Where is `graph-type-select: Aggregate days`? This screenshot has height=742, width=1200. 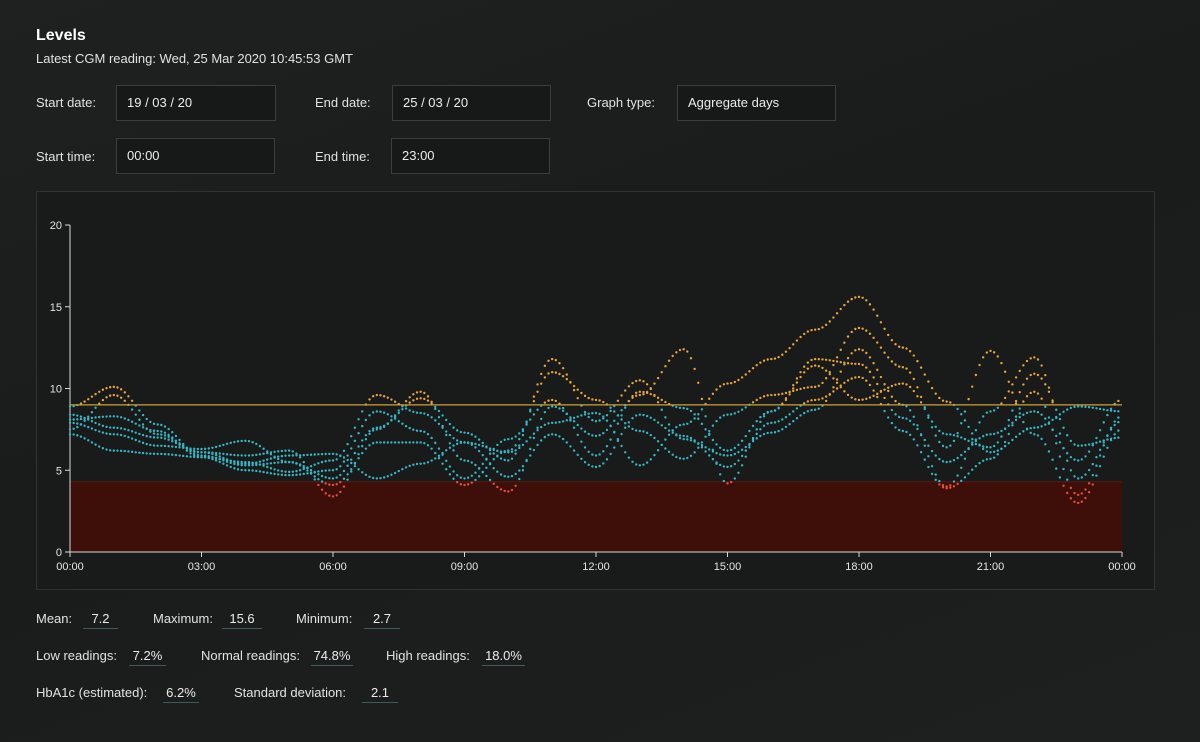
graph-type-select: Aggregate days is located at coordinates (756, 103).